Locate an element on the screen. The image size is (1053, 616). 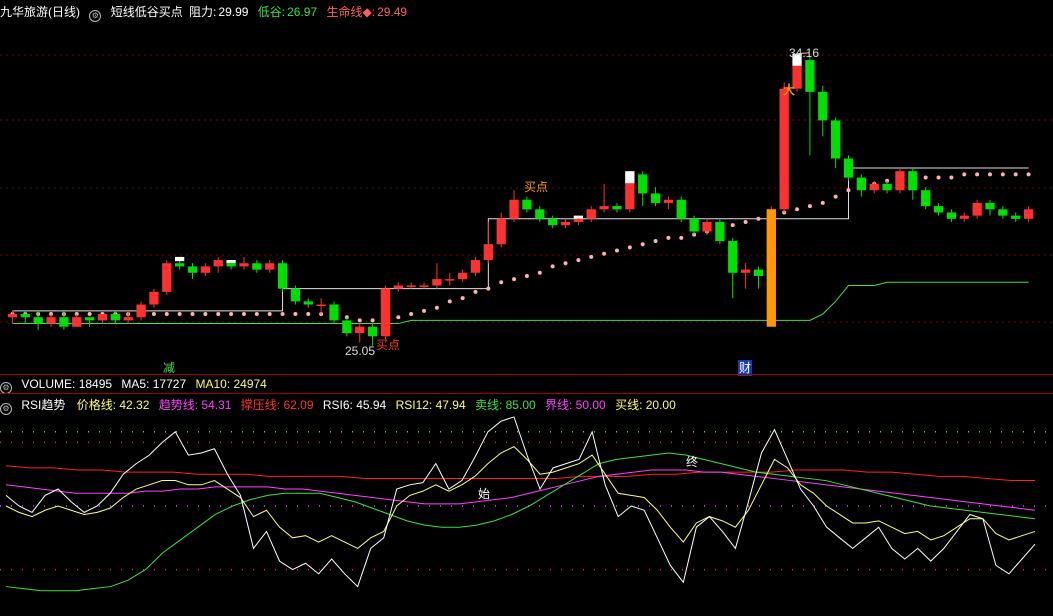
buy-point-label-1: 买点 is located at coordinates (536, 187).